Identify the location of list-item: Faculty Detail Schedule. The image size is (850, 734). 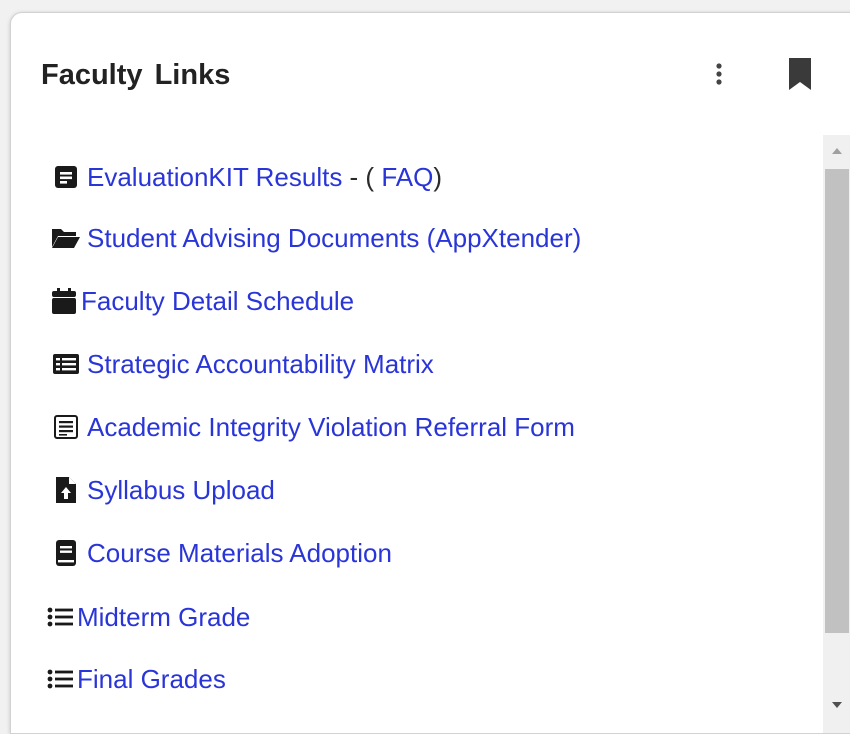
(201, 301).